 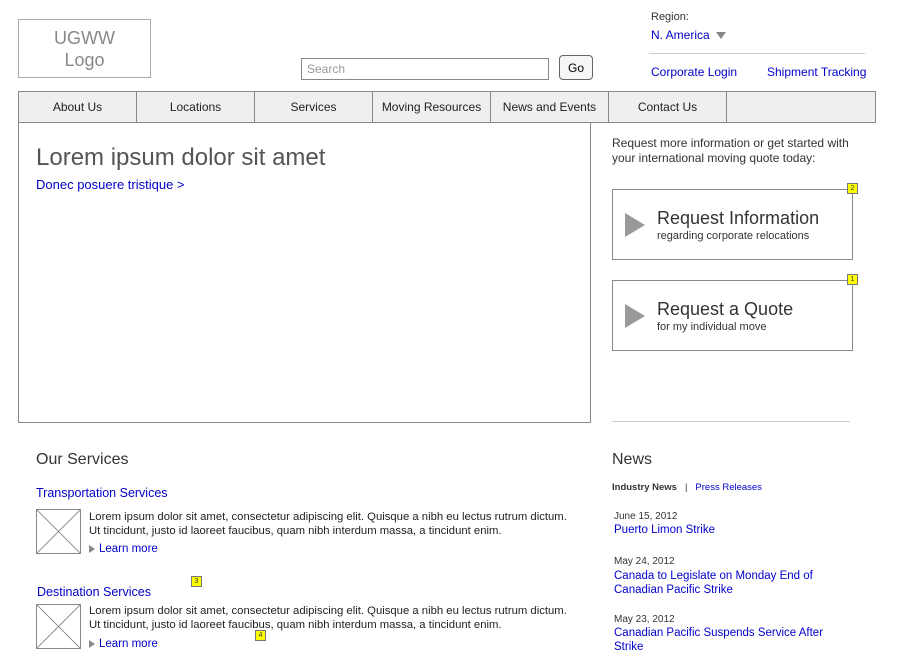 What do you see at coordinates (644, 619) in the screenshot?
I see `news-date: May 23, 2012` at bounding box center [644, 619].